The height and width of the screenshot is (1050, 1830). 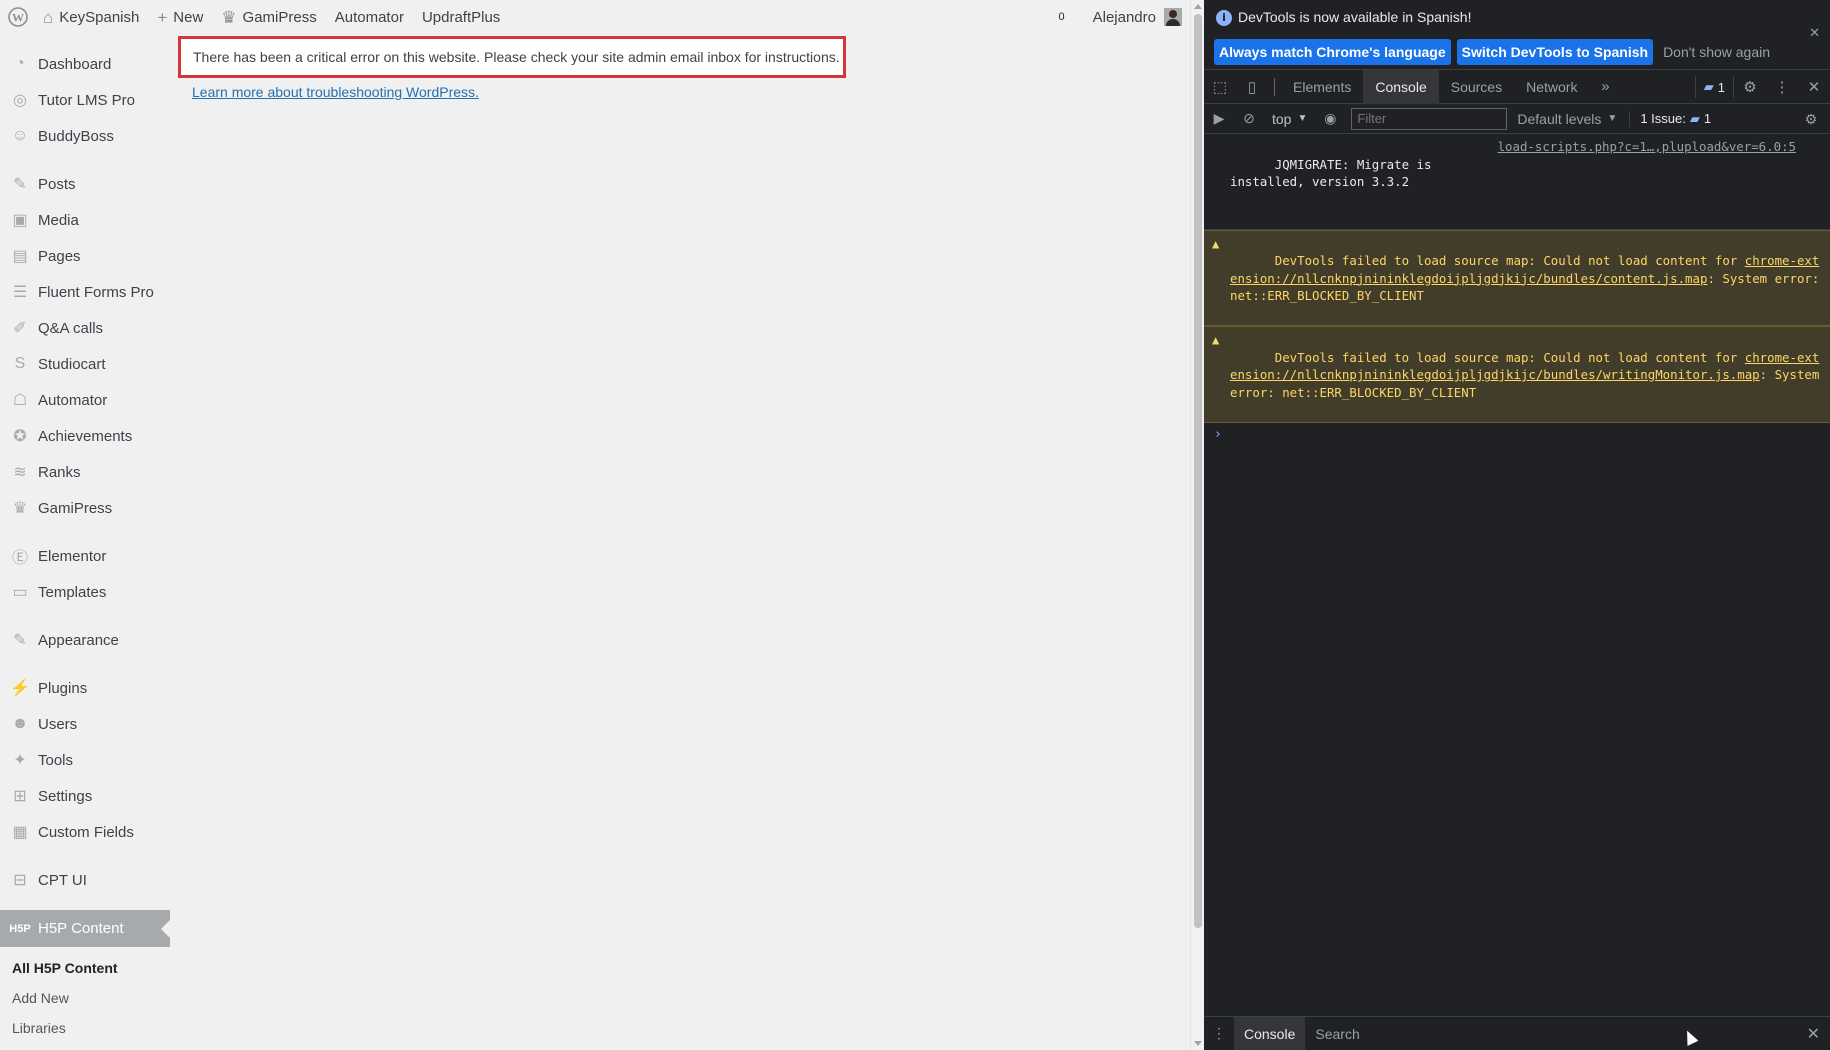 What do you see at coordinates (85, 796) in the screenshot?
I see `sidebar-item-settings: ⊞ Settings` at bounding box center [85, 796].